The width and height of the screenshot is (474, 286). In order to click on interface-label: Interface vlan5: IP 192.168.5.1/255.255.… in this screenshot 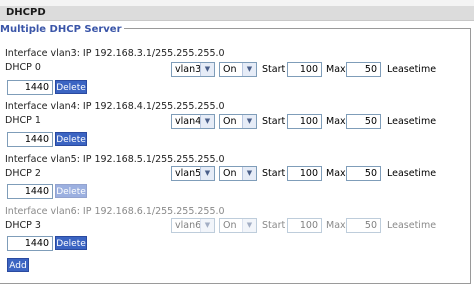, I will do `click(115, 159)`.